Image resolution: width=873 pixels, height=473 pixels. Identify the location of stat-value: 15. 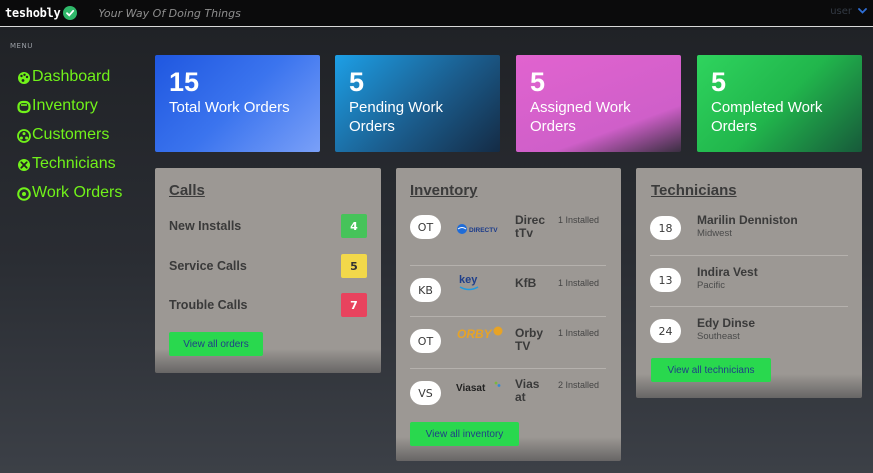
(184, 82).